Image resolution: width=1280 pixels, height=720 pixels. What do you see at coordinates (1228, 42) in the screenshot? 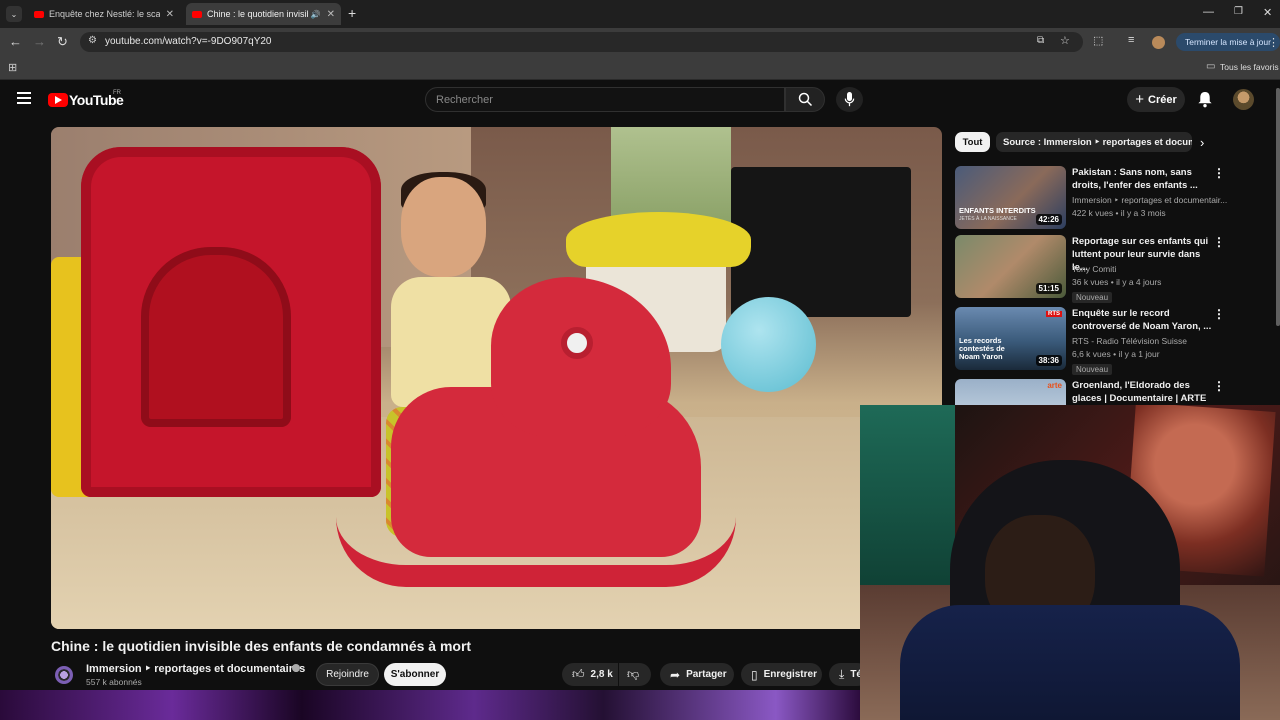
I see `update-browser-button: Terminer la mise à jour` at bounding box center [1228, 42].